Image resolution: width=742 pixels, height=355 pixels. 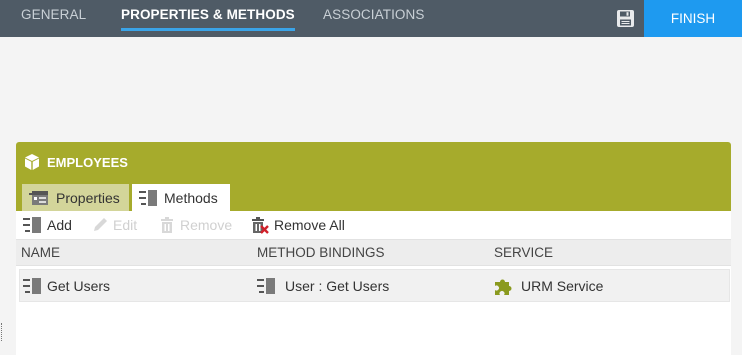 What do you see at coordinates (100, 225) in the screenshot?
I see `pencil-icon` at bounding box center [100, 225].